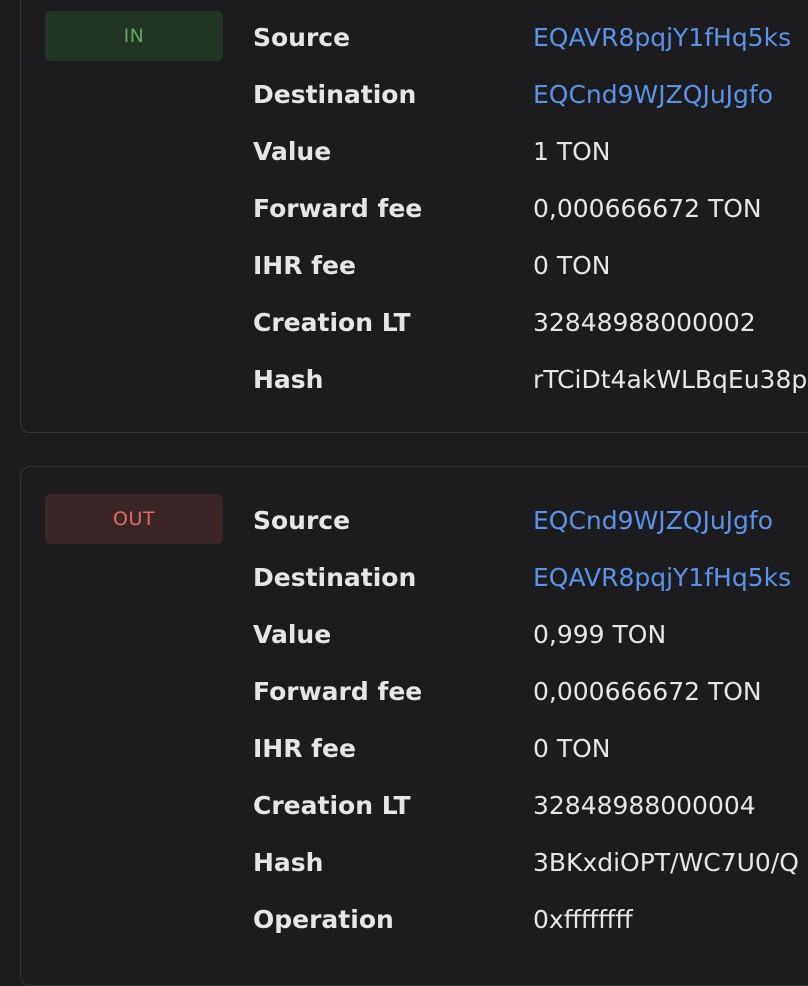 This screenshot has height=986, width=808. What do you see at coordinates (530, 389) in the screenshot?
I see `field-row-hash: Hash rTCiDt4akWLBqEu38p` at bounding box center [530, 389].